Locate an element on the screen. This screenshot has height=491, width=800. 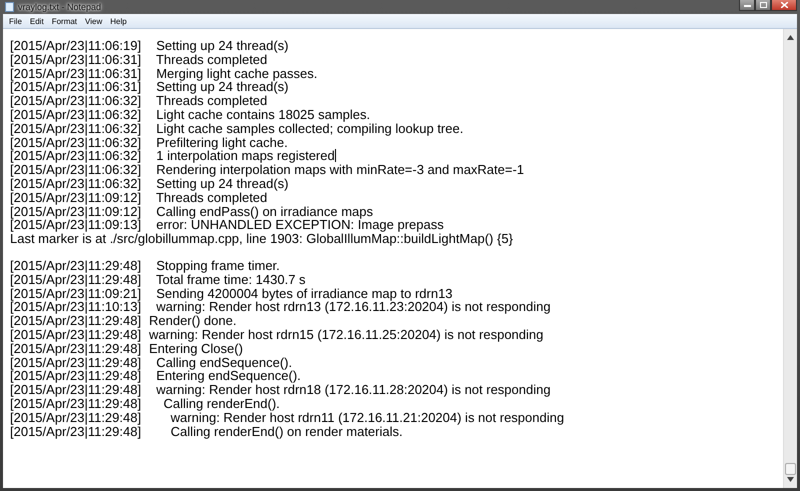
close-icon is located at coordinates (784, 5).